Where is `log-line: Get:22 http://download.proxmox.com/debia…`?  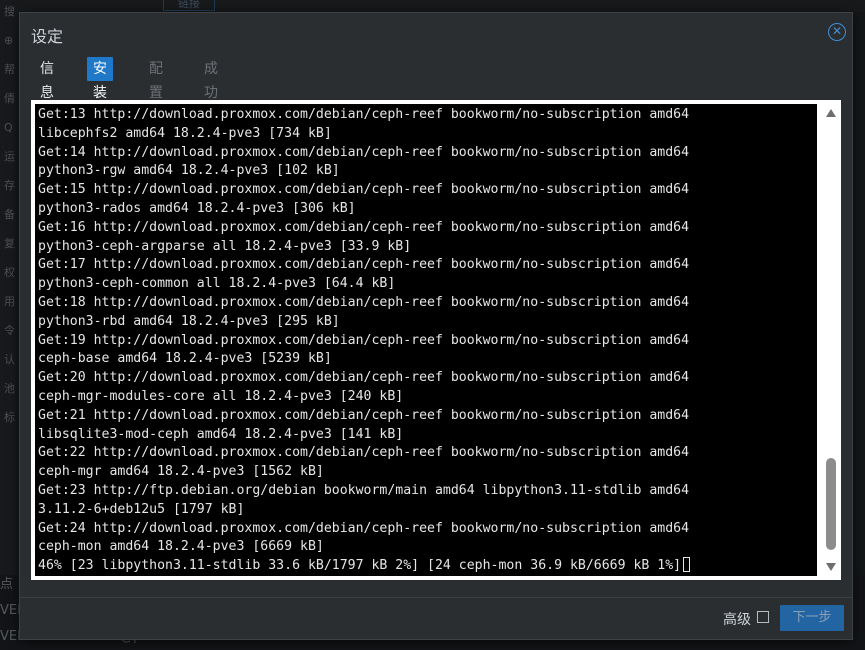
log-line: Get:22 http://download.proxmox.com/debia… is located at coordinates (364, 453).